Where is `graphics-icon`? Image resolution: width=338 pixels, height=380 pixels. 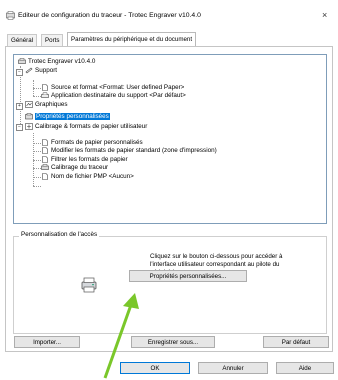 graphics-icon is located at coordinates (29, 104).